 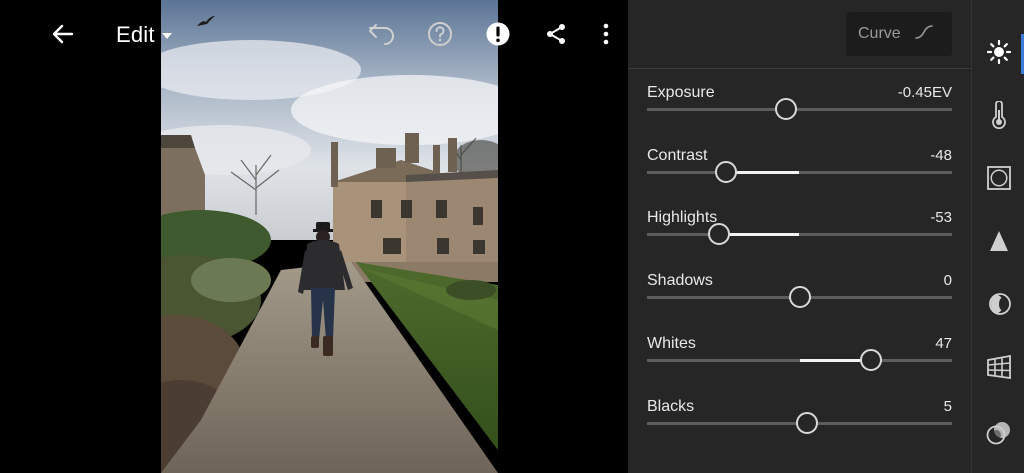 I want to click on whites-slider-thumb, so click(x=871, y=359).